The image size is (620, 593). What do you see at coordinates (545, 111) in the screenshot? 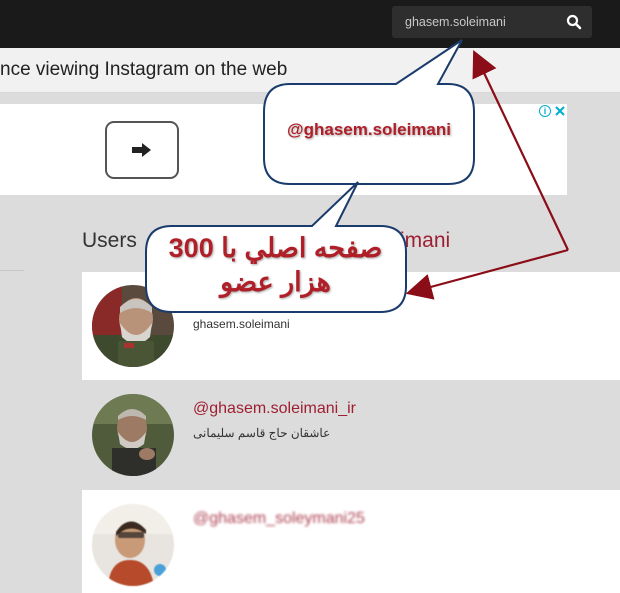
I see `info-icon: i` at bounding box center [545, 111].